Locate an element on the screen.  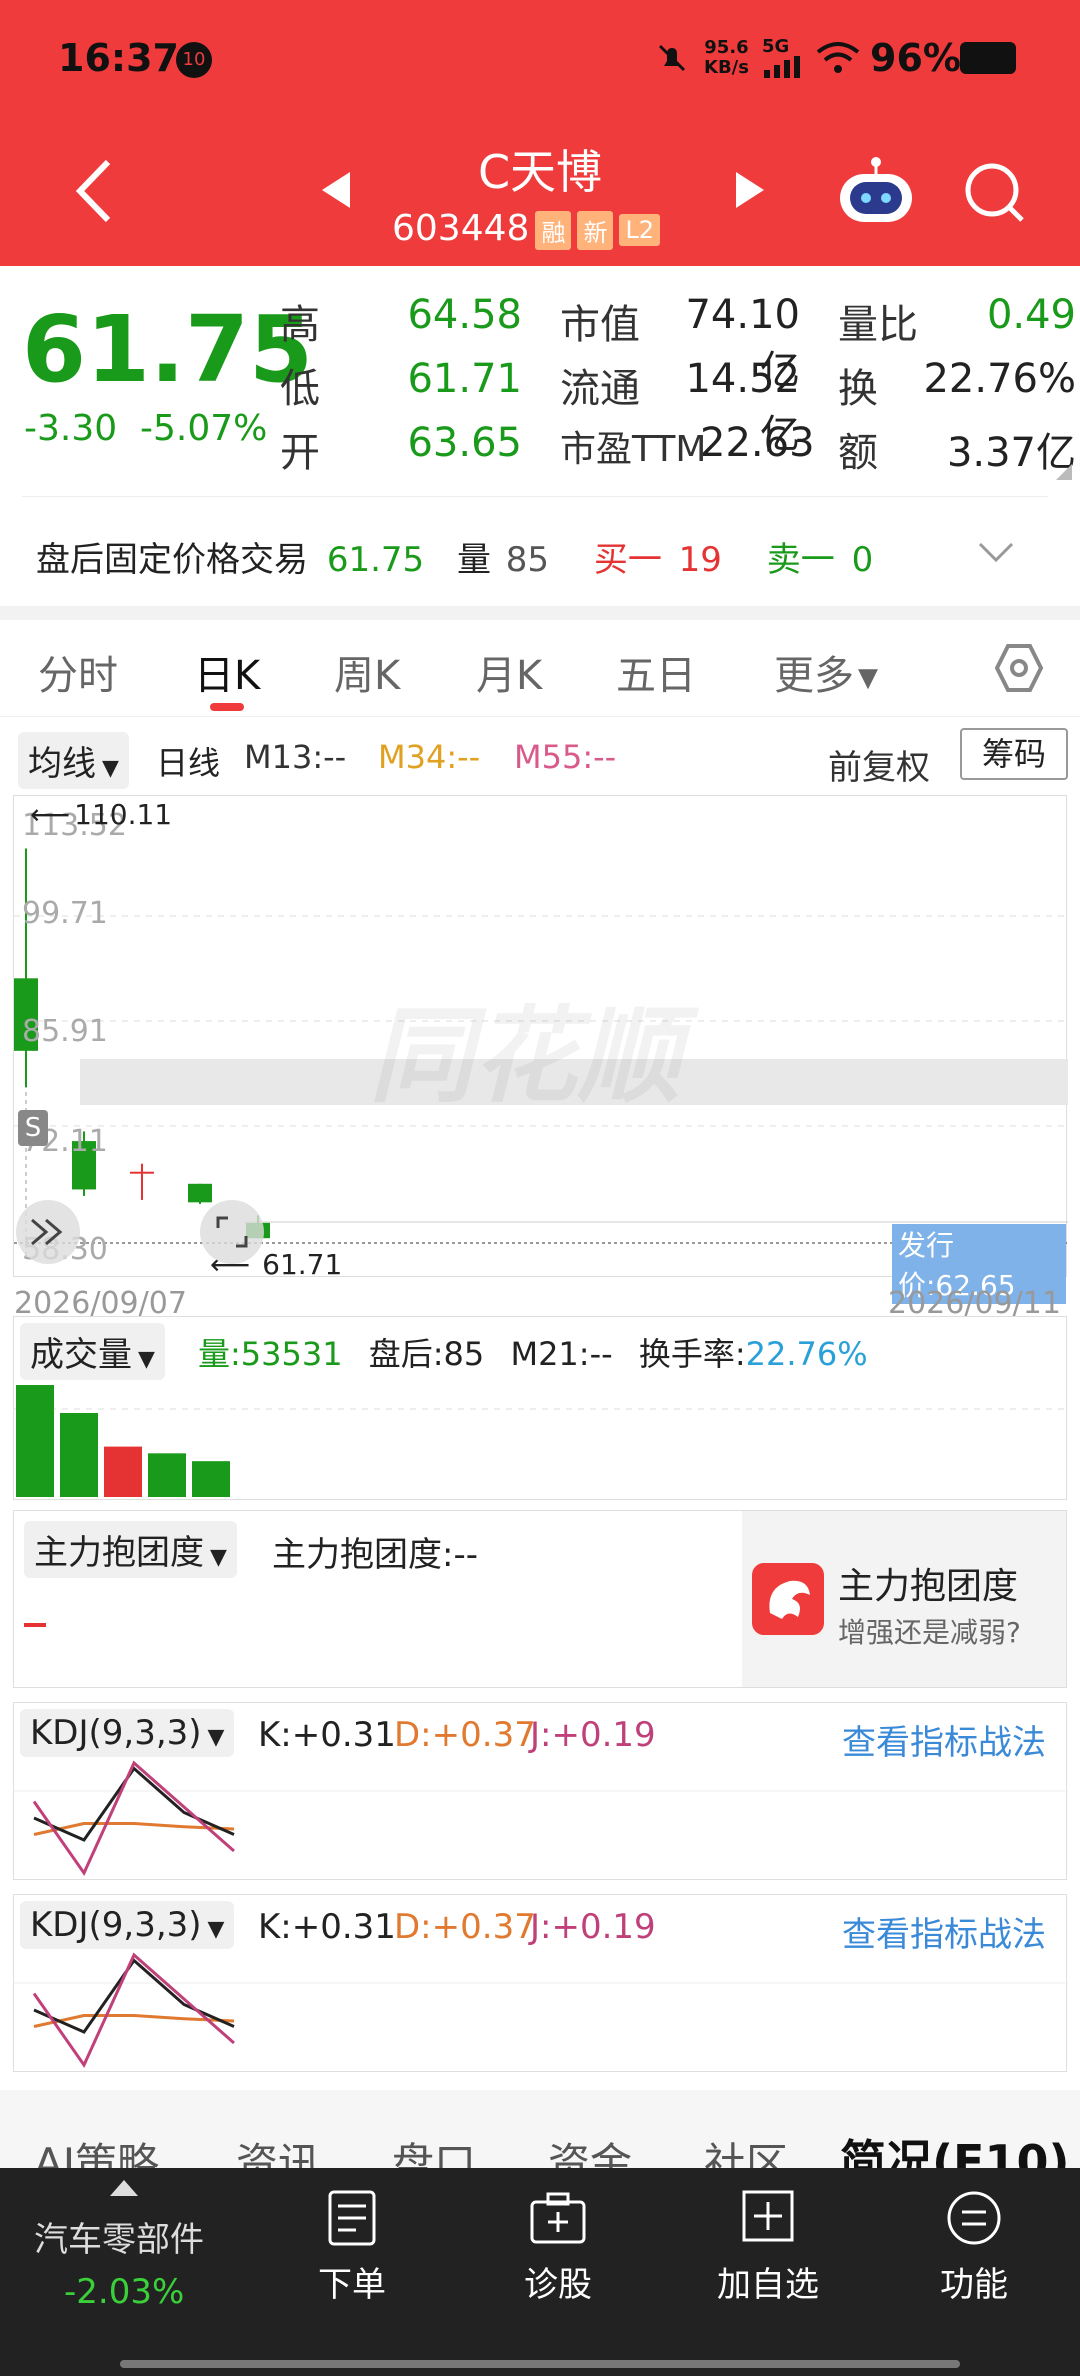
ma-selector: 均线 ▼ is located at coordinates (73, 760).